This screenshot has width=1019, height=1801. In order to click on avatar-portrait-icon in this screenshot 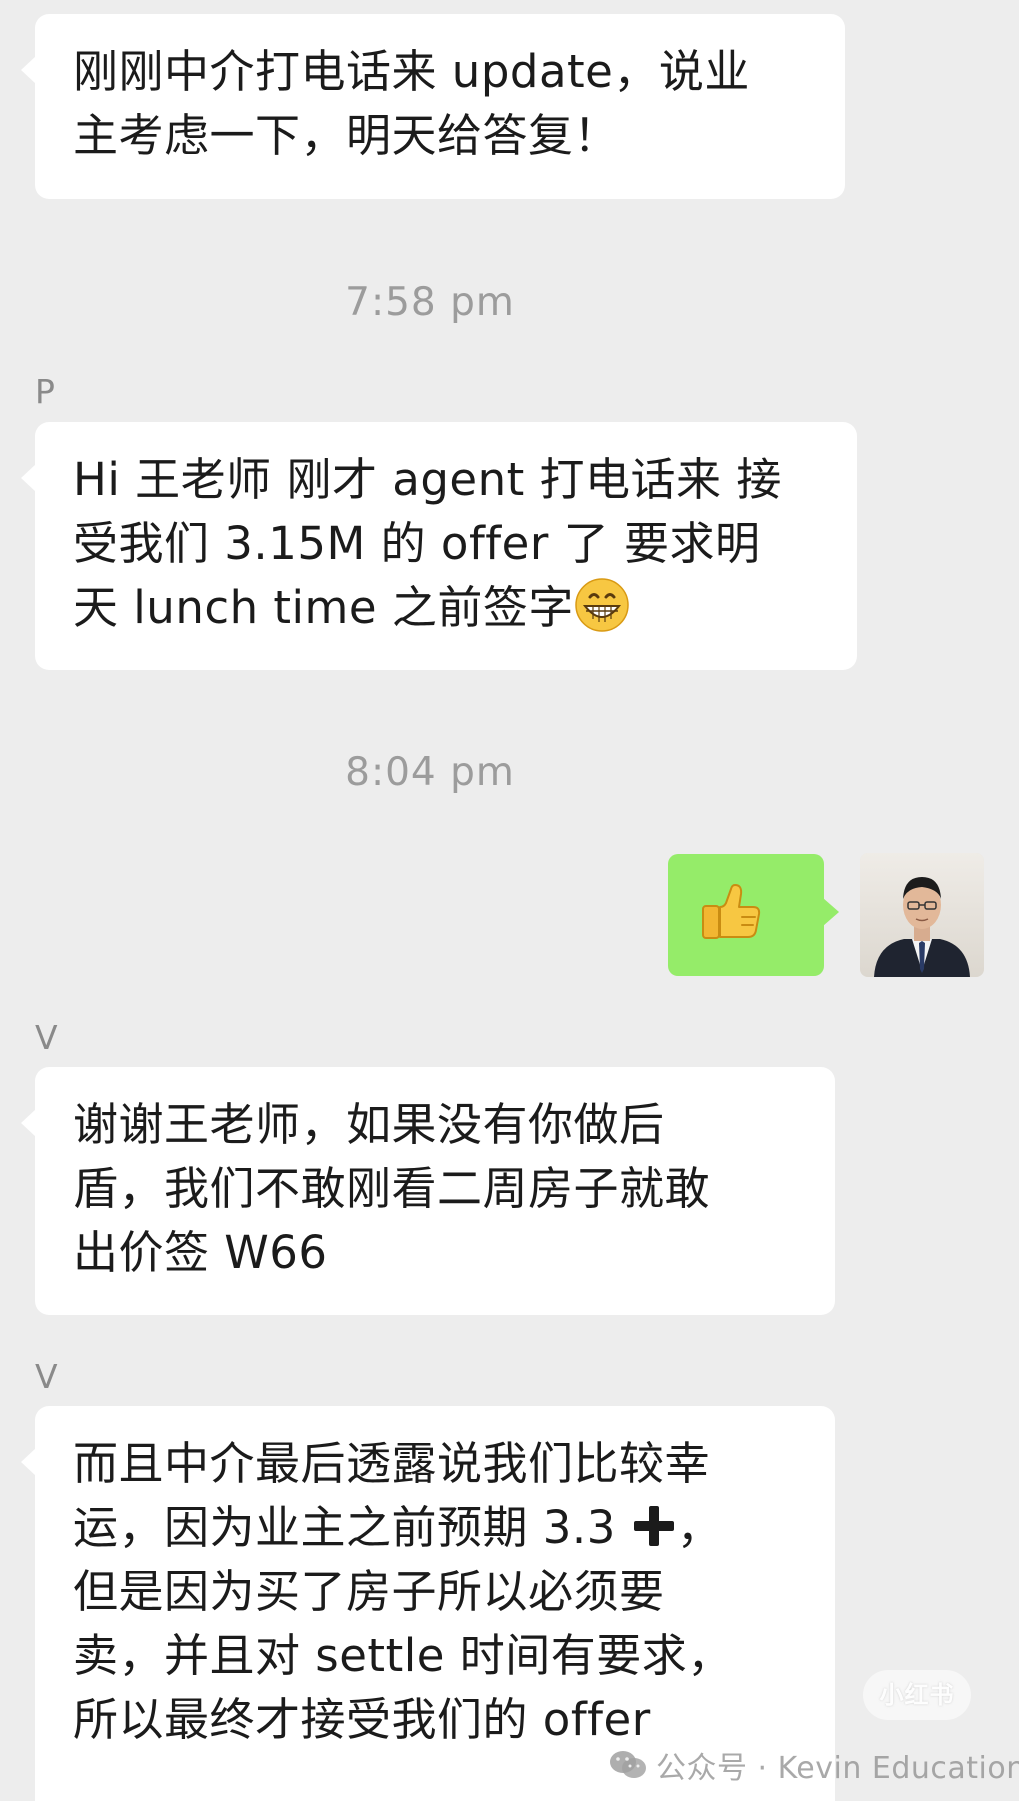, I will do `click(922, 915)`.